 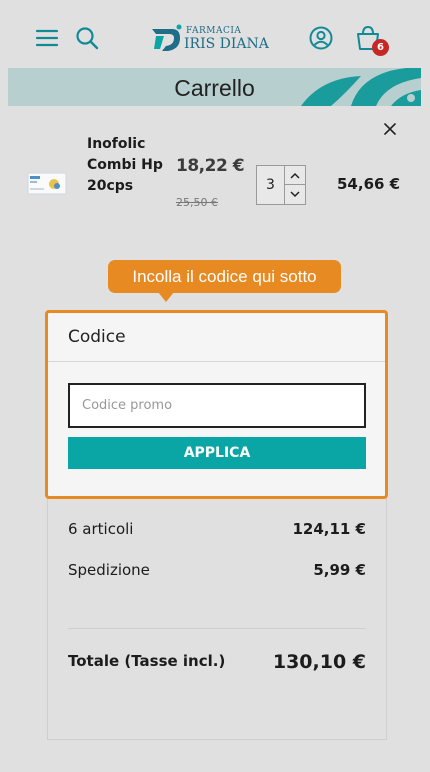 What do you see at coordinates (319, 662) in the screenshot?
I see `total-value: 130,10 €` at bounding box center [319, 662].